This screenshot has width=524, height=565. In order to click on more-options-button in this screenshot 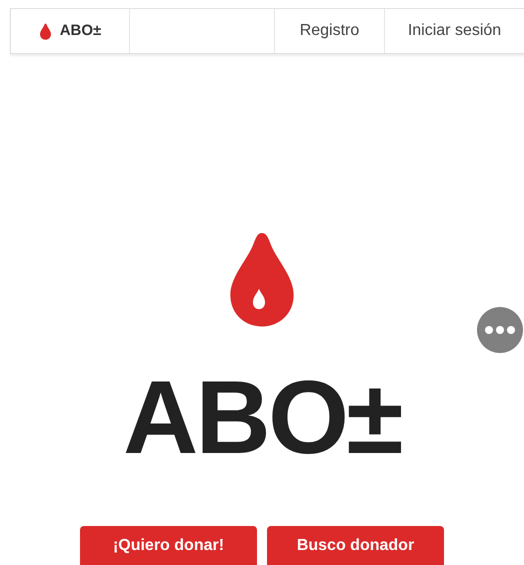, I will do `click(500, 330)`.